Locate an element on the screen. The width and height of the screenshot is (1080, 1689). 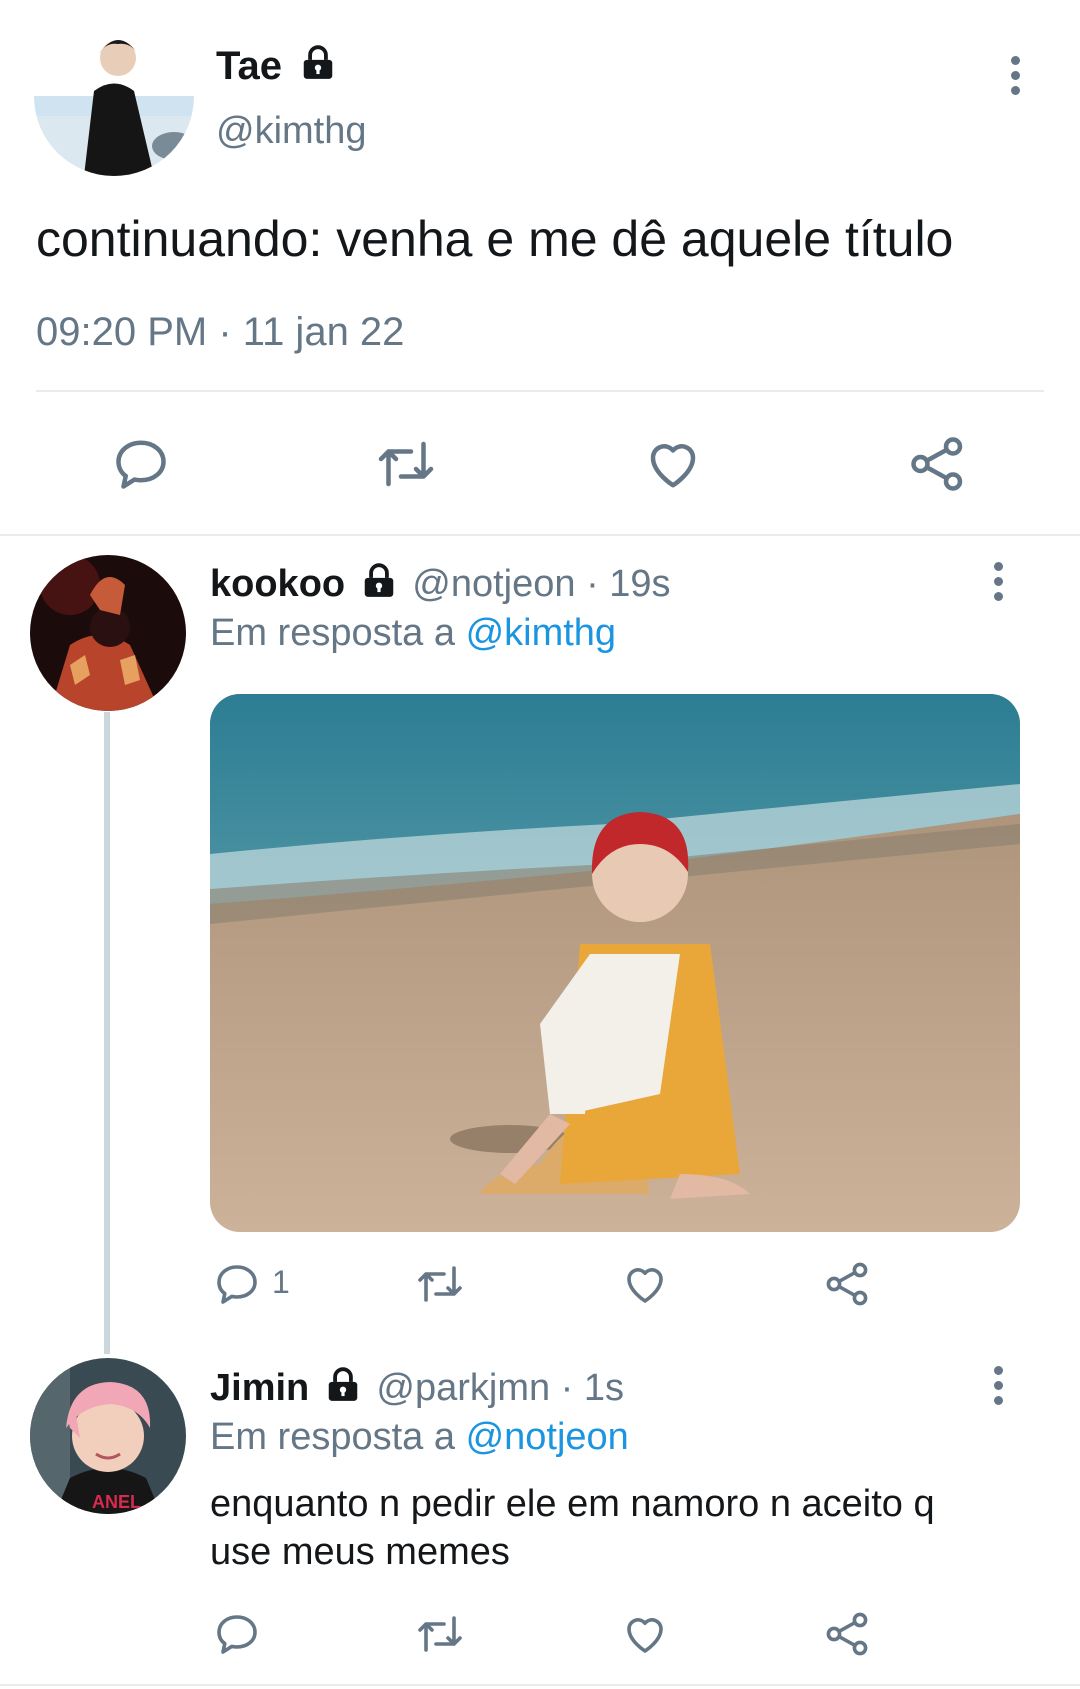
main-tweet-timestamp: 09:20 PM · 11 jan 22 is located at coordinates (220, 332).